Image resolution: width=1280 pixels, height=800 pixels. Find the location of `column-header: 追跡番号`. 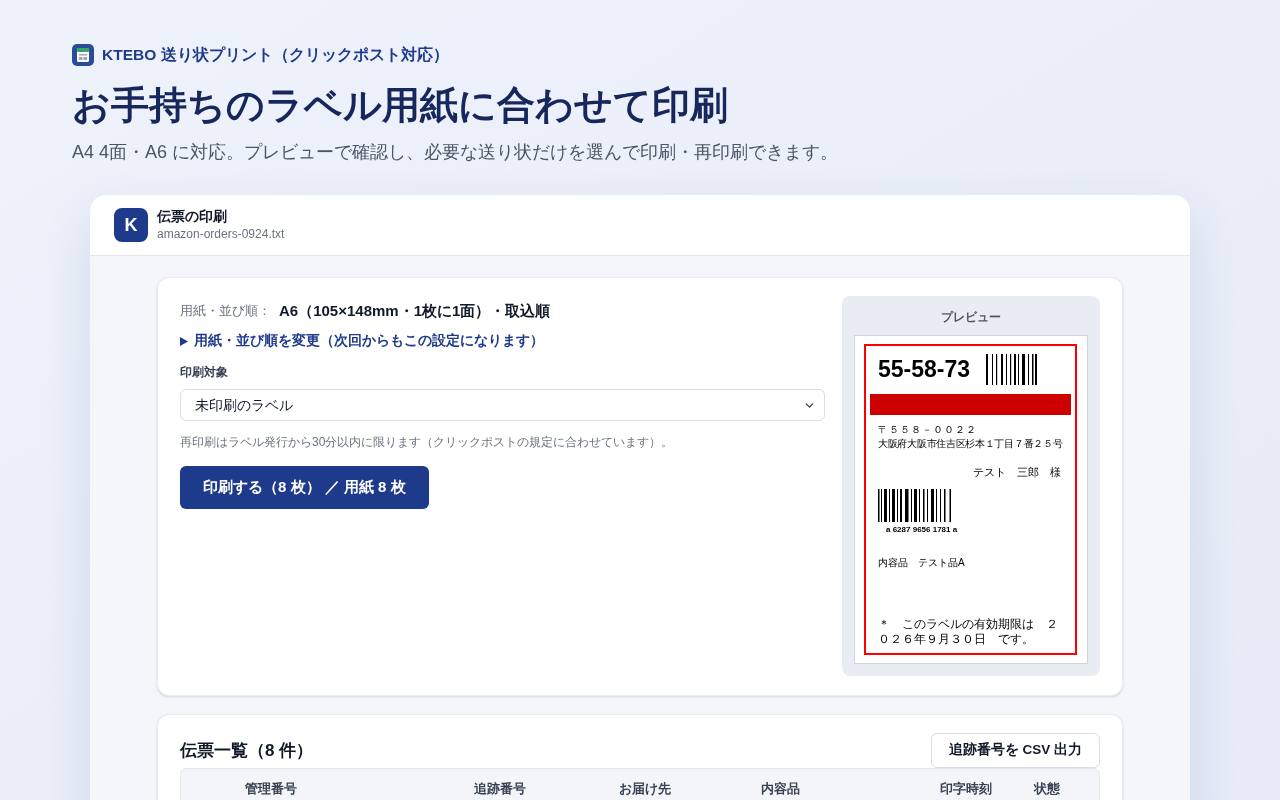

column-header: 追跡番号 is located at coordinates (500, 789).